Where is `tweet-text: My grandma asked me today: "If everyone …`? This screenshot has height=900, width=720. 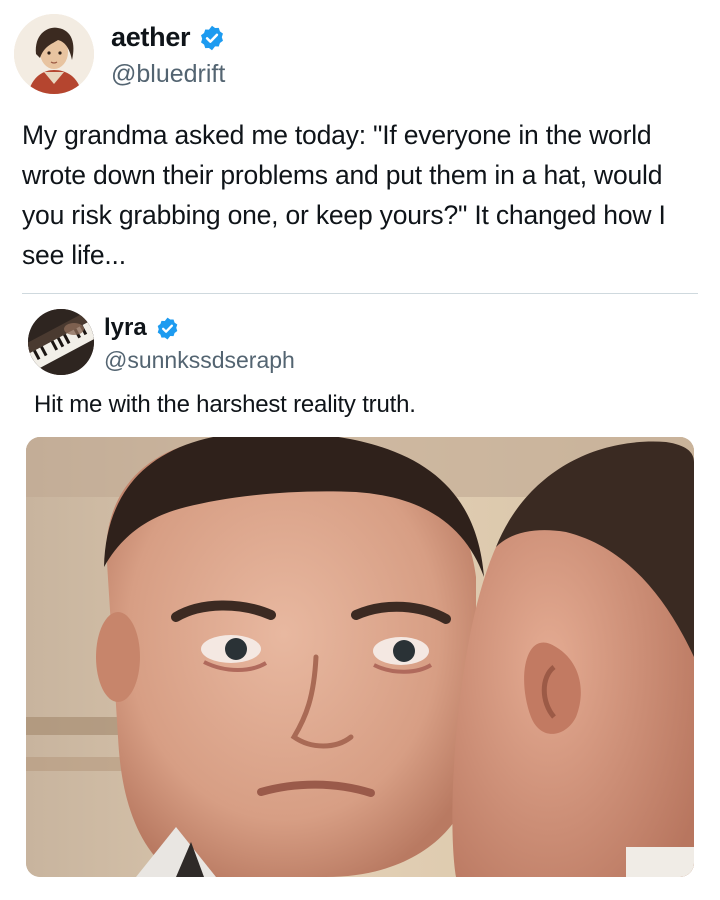
tweet-text: My grandma asked me today: "If everyone … is located at coordinates (344, 195).